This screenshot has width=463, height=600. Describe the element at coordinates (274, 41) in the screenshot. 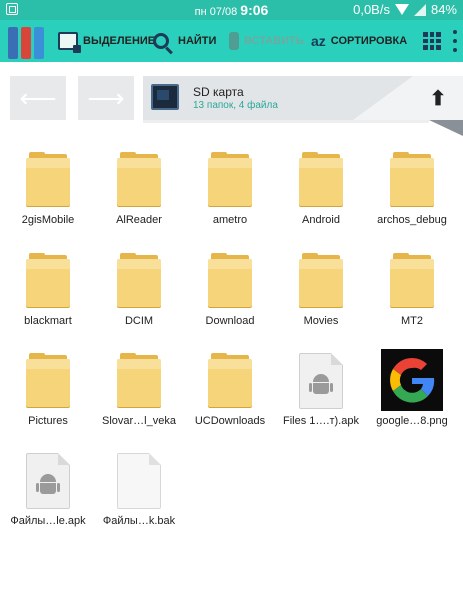

I see `paste-label: ВСТАВИТЬ` at that location.